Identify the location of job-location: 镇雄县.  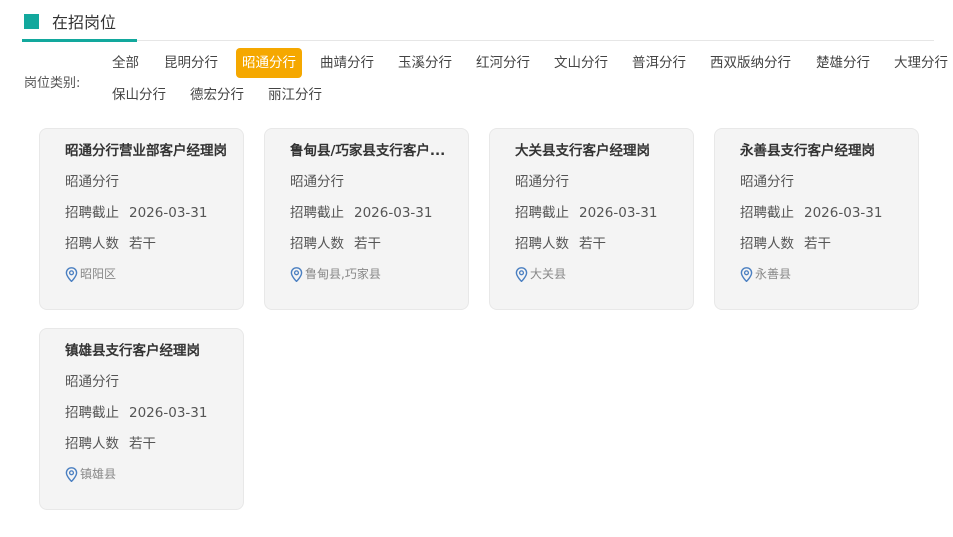
(90, 474).